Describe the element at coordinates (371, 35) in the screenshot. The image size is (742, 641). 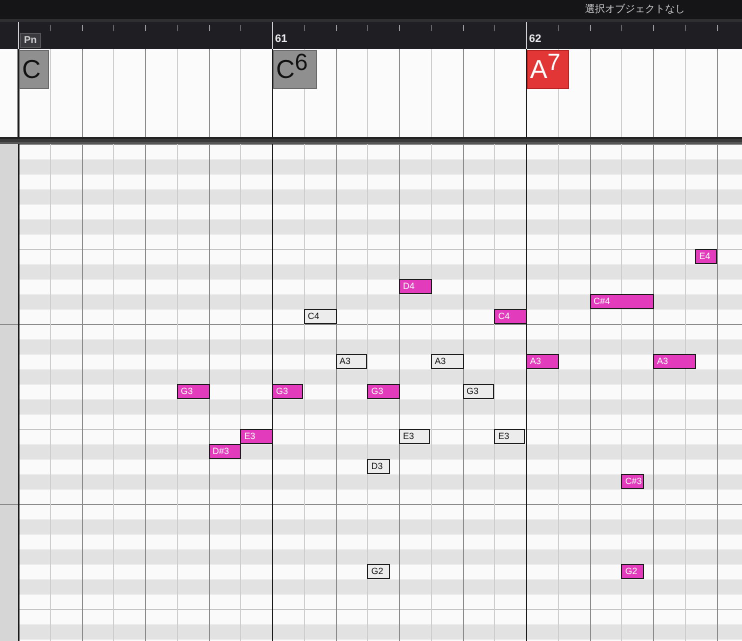
I see `timeline-ruler: Pn 61 62` at that location.